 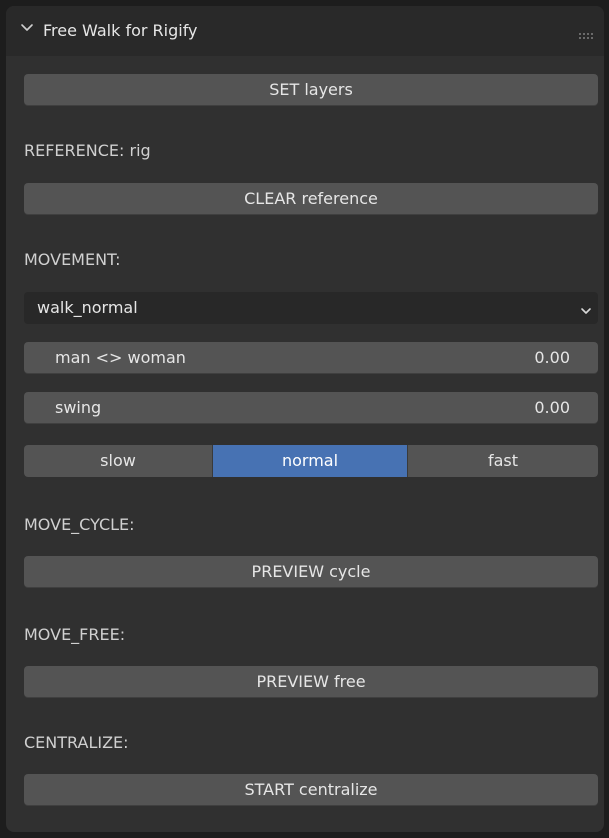 I want to click on preview-free-button: PREVIEW free, so click(x=311, y=682).